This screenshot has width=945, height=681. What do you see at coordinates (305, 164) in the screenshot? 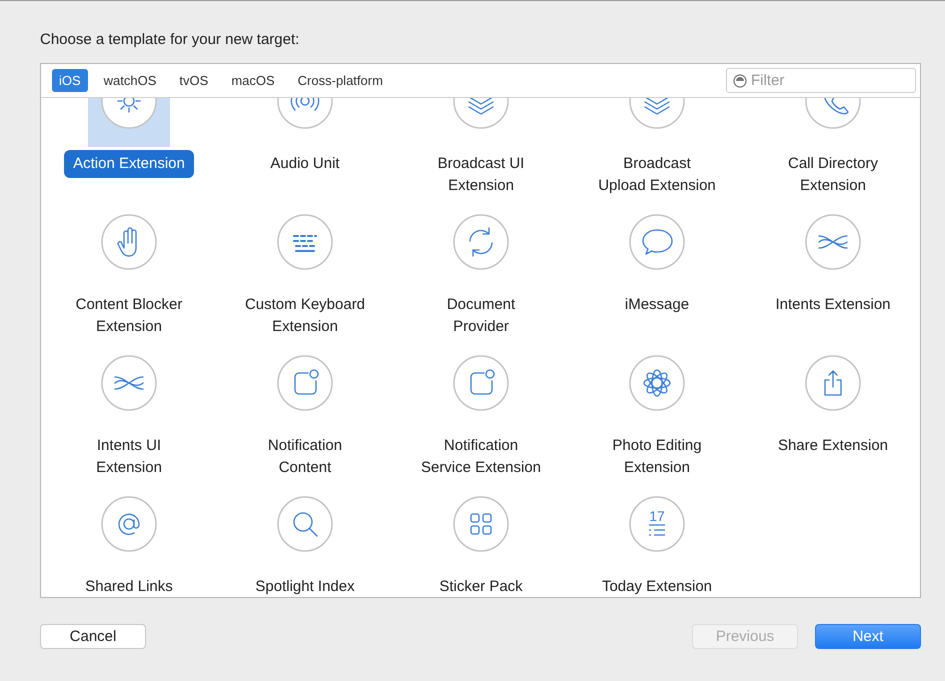
I see `template-label: Audio Unit` at bounding box center [305, 164].